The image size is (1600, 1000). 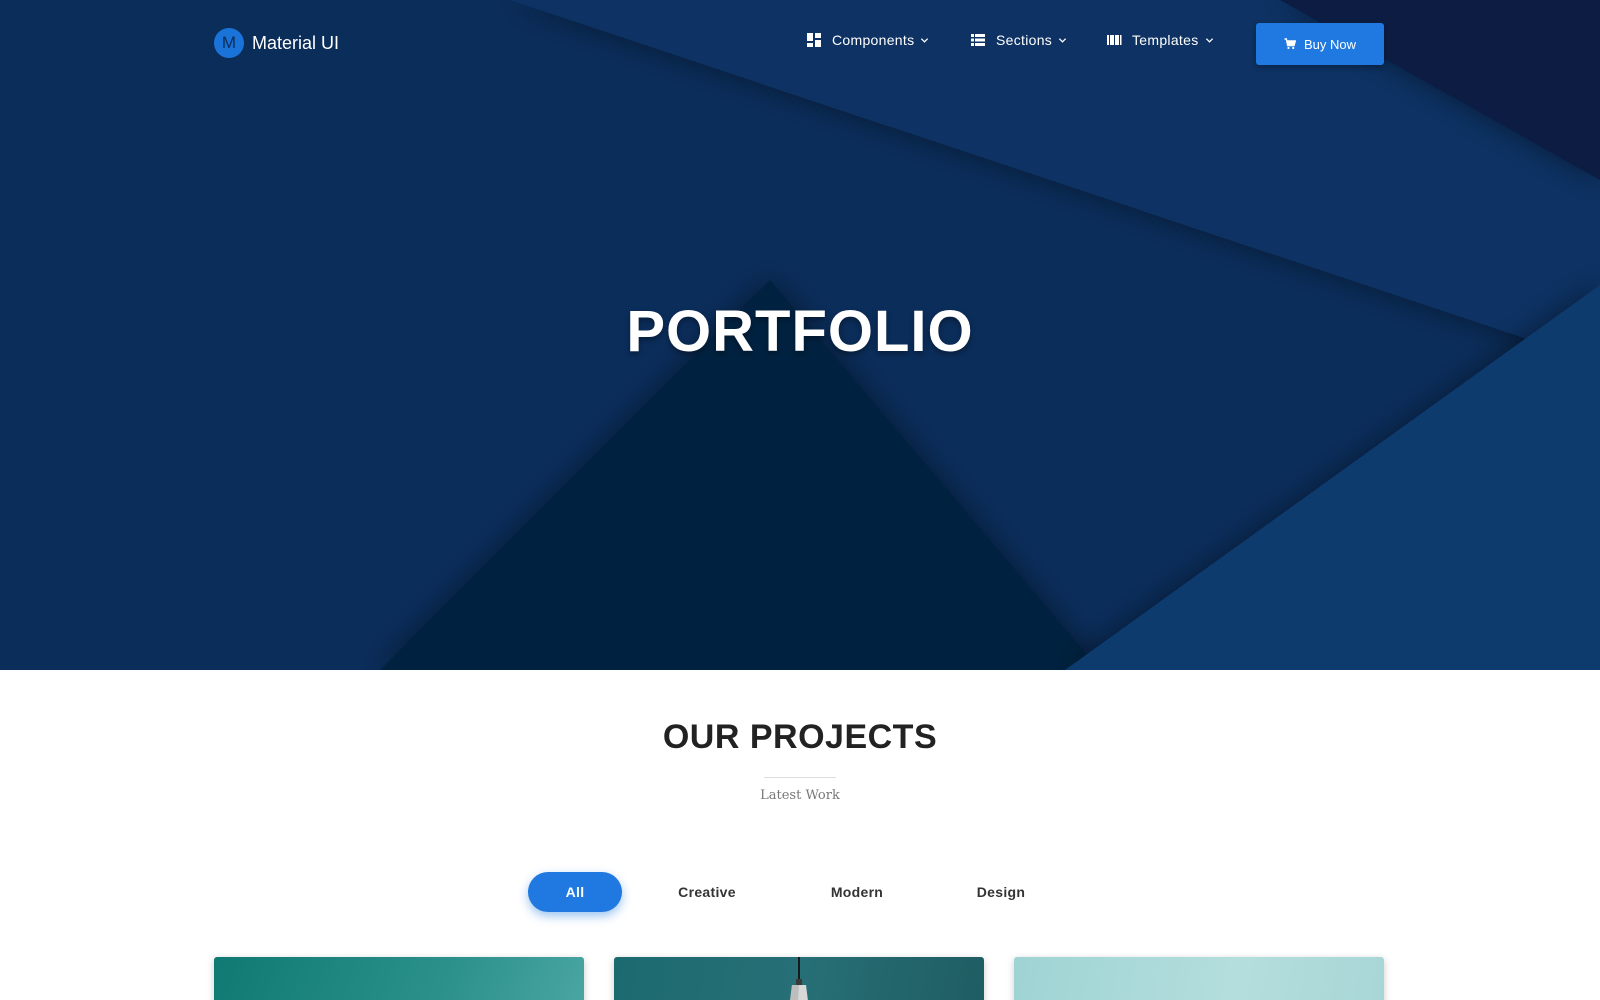 I want to click on brand-mark: M, so click(x=229, y=43).